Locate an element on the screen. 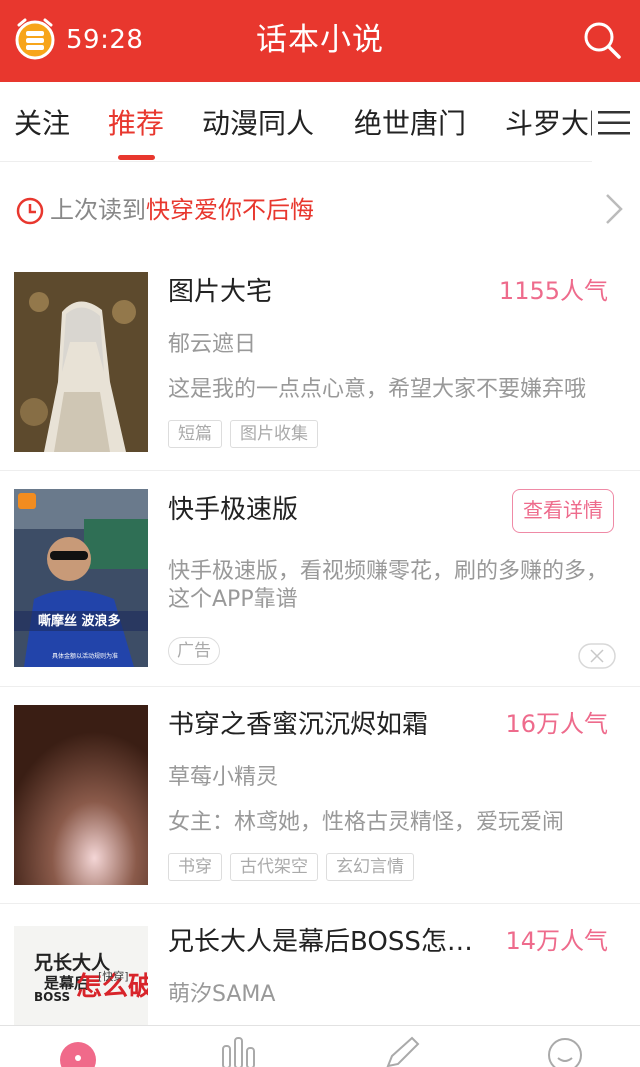  tag: 古代架空 is located at coordinates (274, 867).